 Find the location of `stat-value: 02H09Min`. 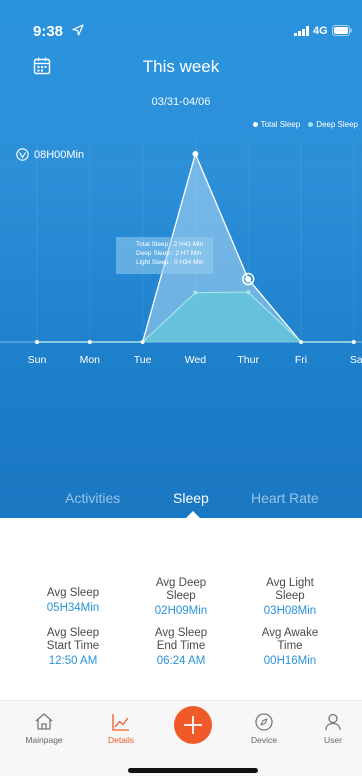

stat-value: 02H09Min is located at coordinates (181, 611).